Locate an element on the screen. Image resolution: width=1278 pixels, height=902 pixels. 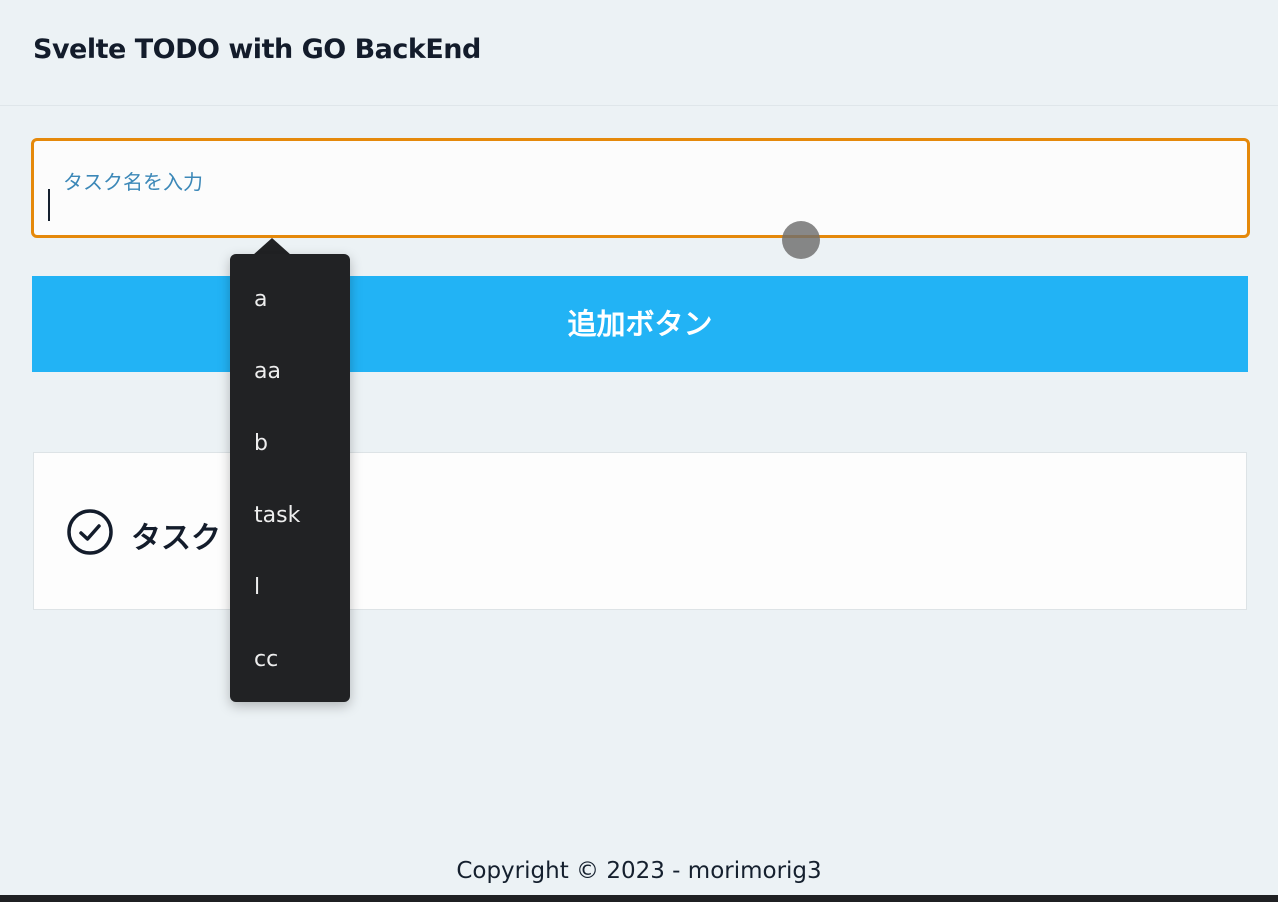
task-name-input is located at coordinates (637, 205).